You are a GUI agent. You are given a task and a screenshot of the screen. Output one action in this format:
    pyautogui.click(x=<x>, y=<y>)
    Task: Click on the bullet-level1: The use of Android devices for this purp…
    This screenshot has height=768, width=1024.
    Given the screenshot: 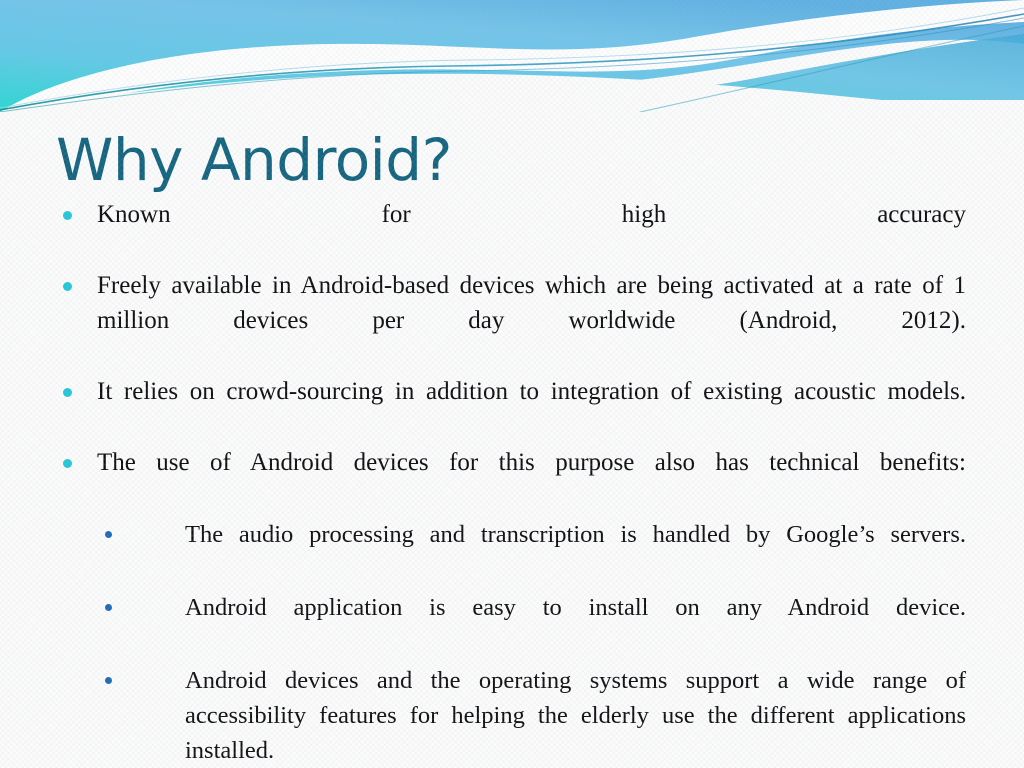 What is the action you would take?
    pyautogui.click(x=512, y=480)
    